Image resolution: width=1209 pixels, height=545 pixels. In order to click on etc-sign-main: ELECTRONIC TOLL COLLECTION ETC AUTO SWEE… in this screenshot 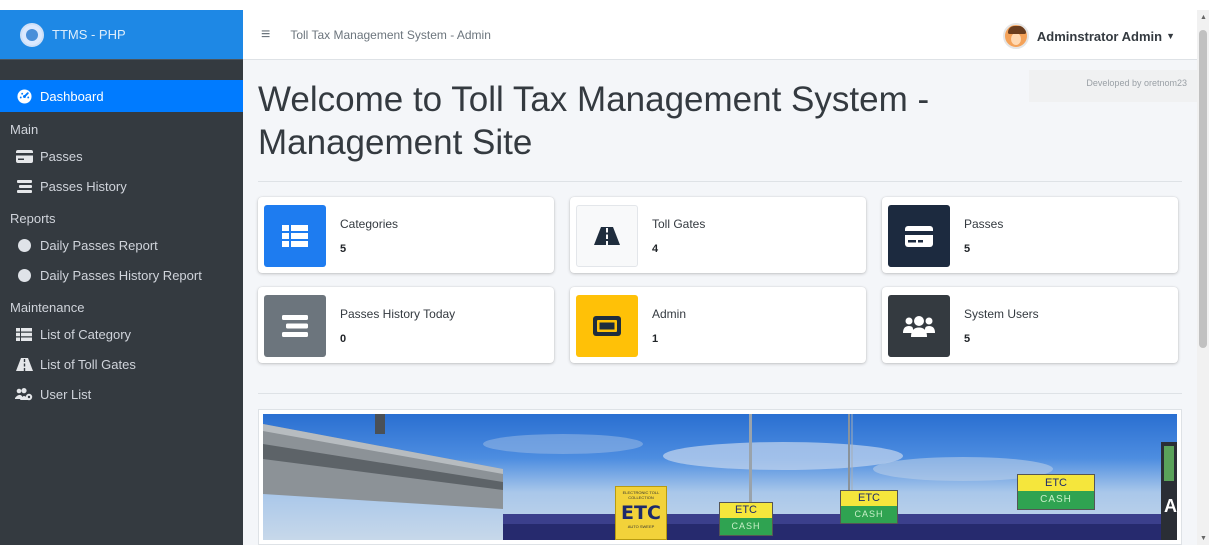, I will do `click(641, 513)`.